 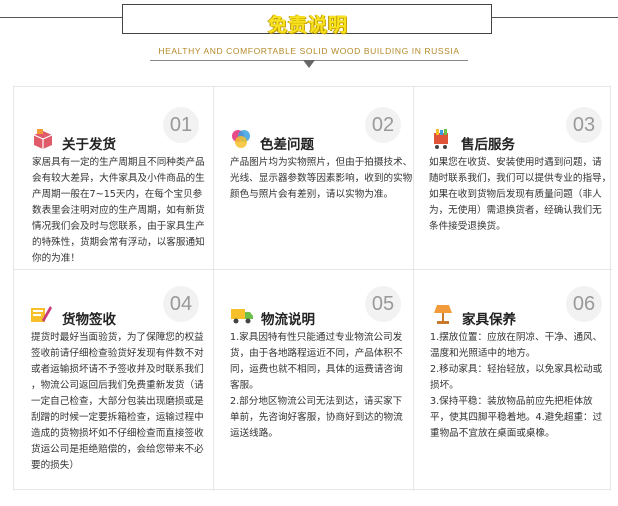 I want to click on color-palette-icon, so click(x=241, y=139).